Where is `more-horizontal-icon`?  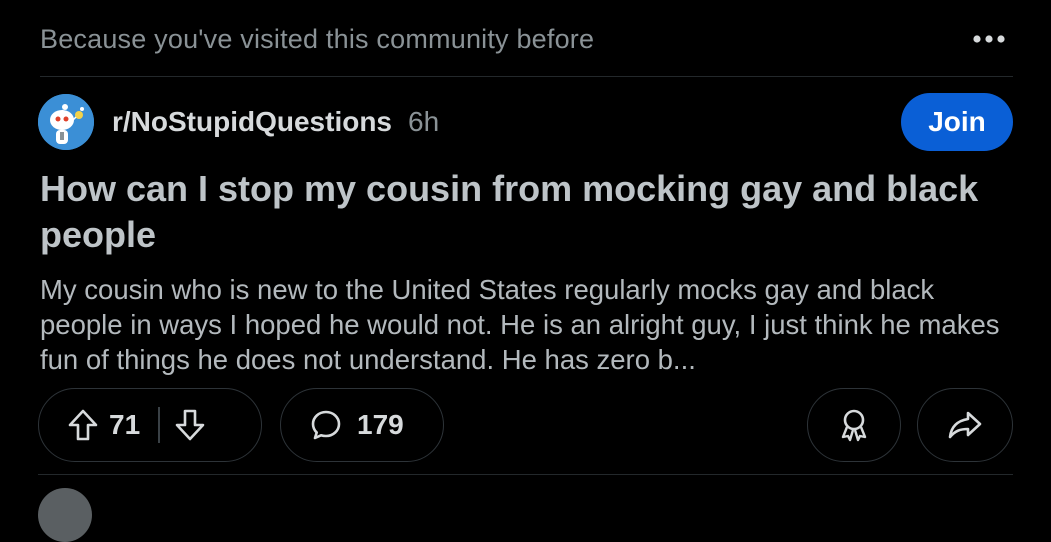
more-horizontal-icon is located at coordinates (989, 39).